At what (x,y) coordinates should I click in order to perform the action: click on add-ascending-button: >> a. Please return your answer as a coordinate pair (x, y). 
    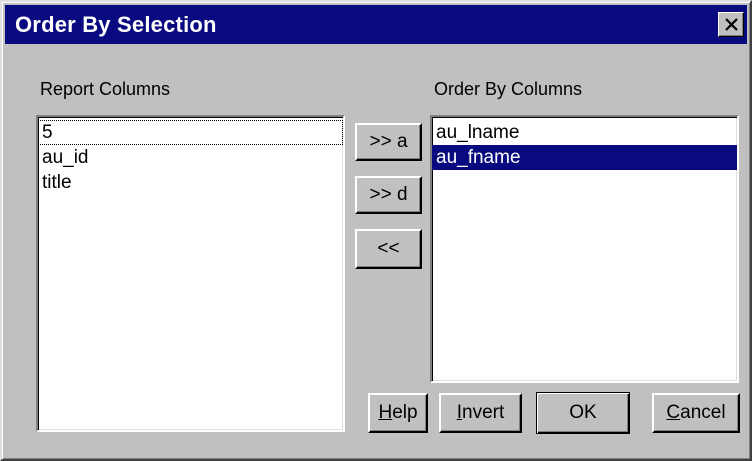
    Looking at the image, I should click on (388, 142).